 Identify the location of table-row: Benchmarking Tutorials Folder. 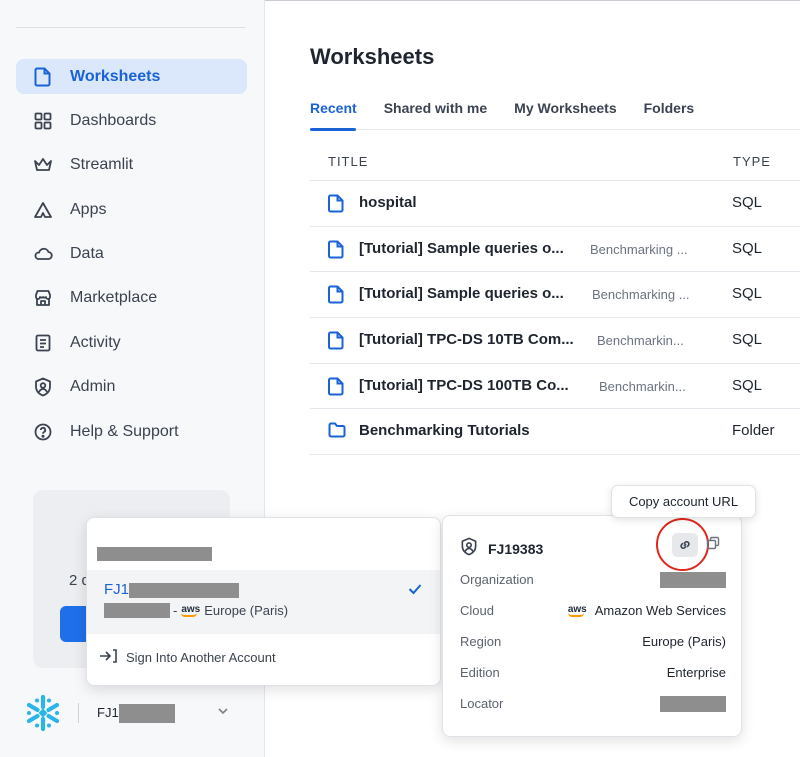
(555, 432).